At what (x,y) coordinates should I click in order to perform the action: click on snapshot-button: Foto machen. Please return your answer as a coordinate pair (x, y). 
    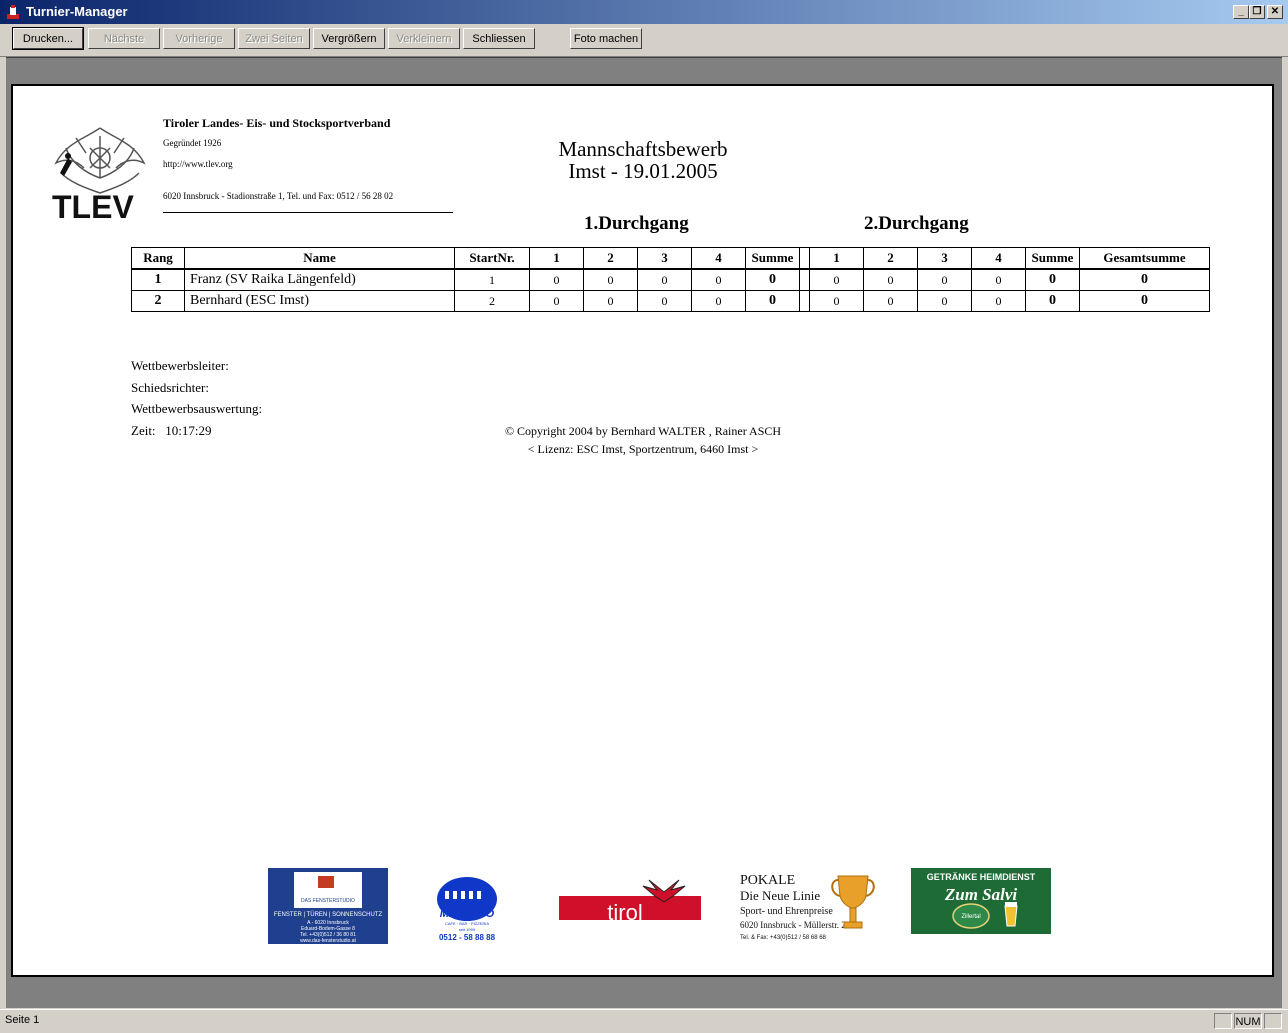
    Looking at the image, I should click on (606, 38).